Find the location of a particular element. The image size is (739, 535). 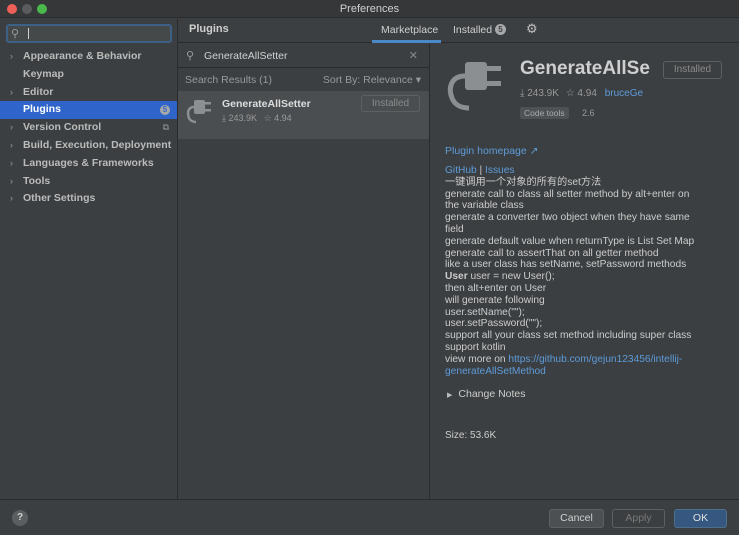

plugin-version: 2.6 is located at coordinates (588, 113).